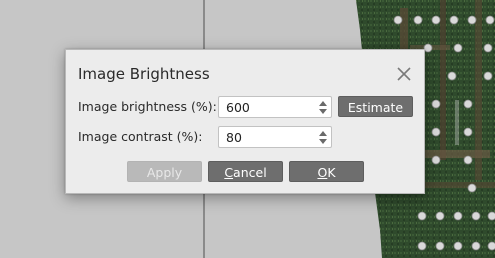 The image size is (495, 258). I want to click on estimate-button: Estimate, so click(375, 106).